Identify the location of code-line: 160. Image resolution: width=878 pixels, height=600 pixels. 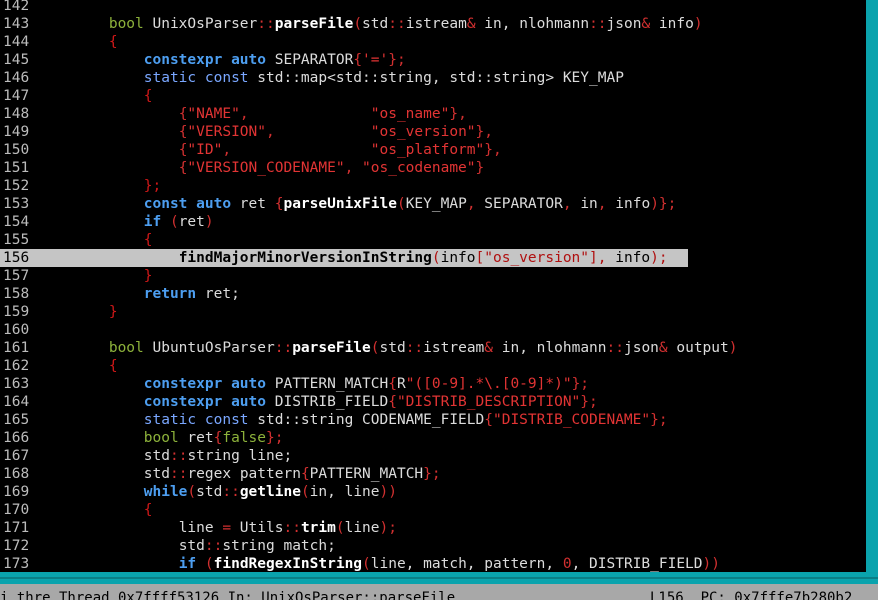
(433, 330).